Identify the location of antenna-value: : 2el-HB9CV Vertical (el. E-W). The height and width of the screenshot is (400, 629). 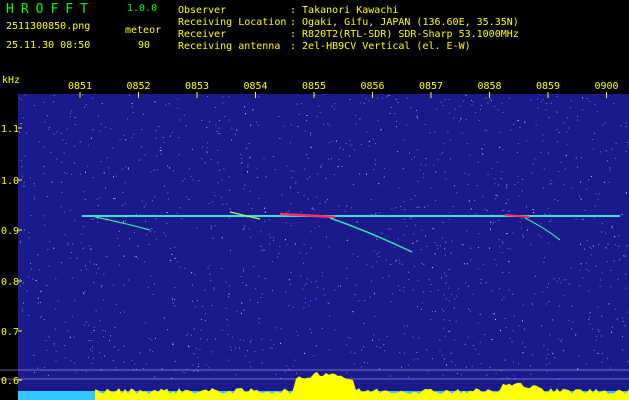
(380, 46).